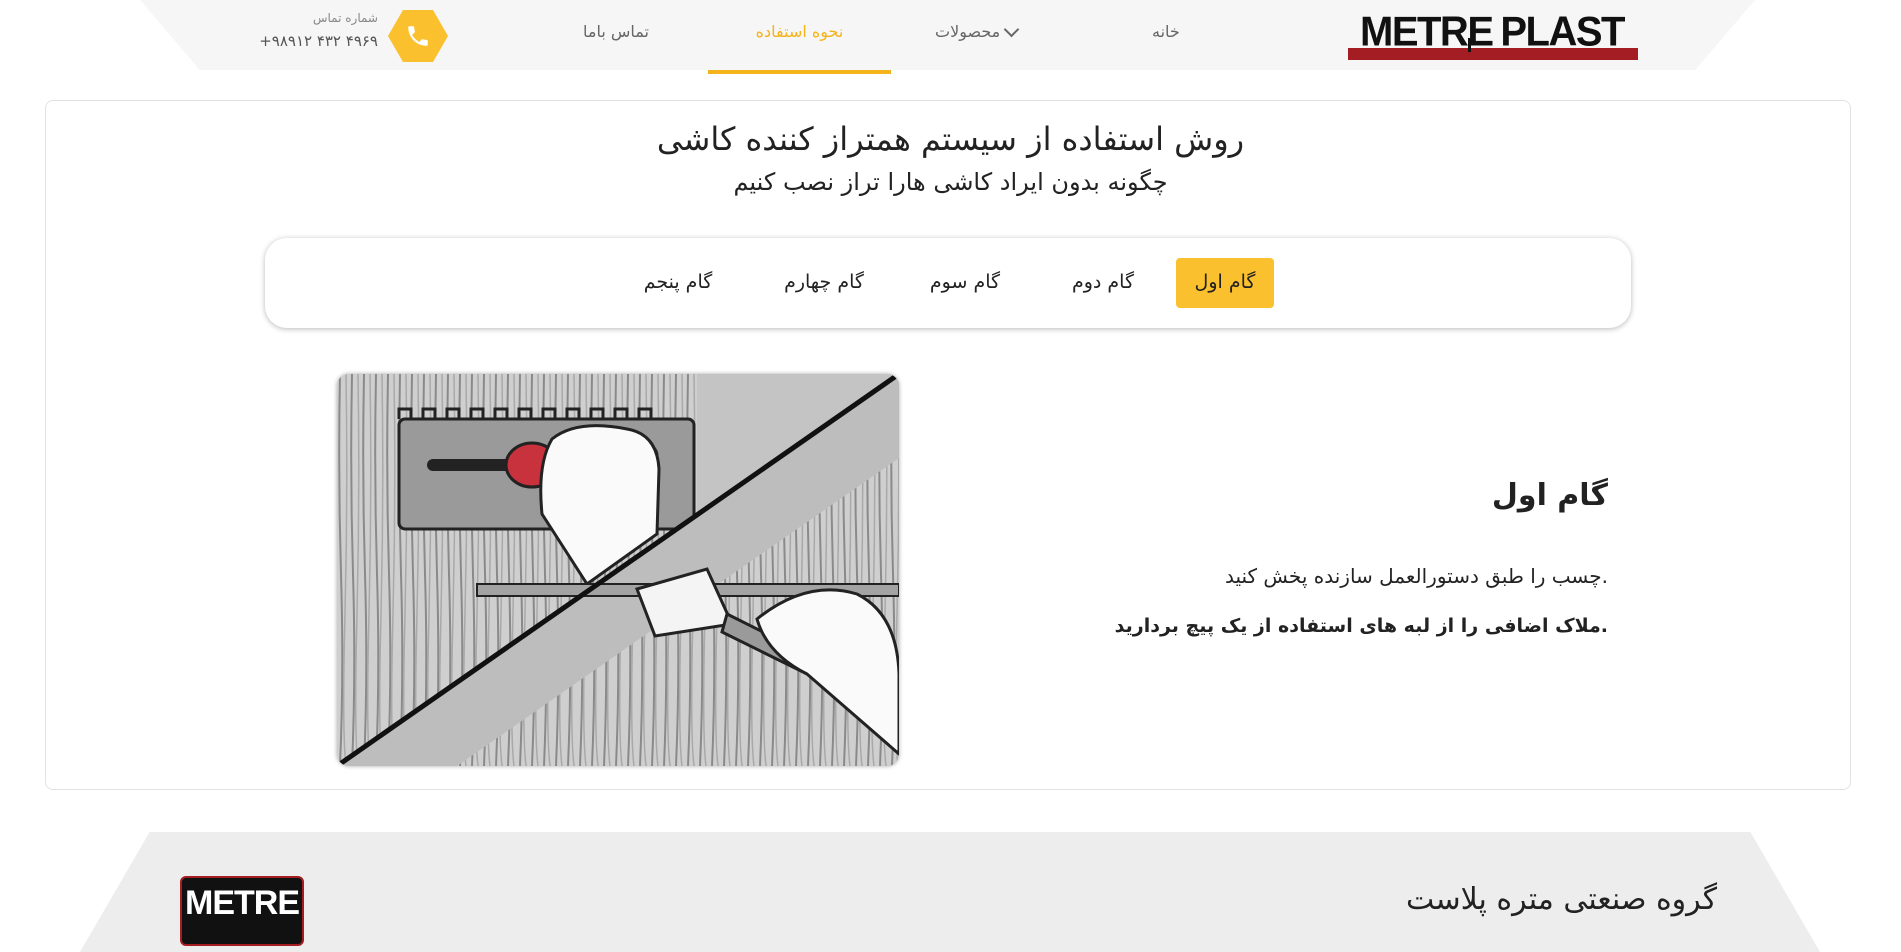  Describe the element at coordinates (1493, 34) in the screenshot. I see `site-logo: METRE PLAST` at that location.